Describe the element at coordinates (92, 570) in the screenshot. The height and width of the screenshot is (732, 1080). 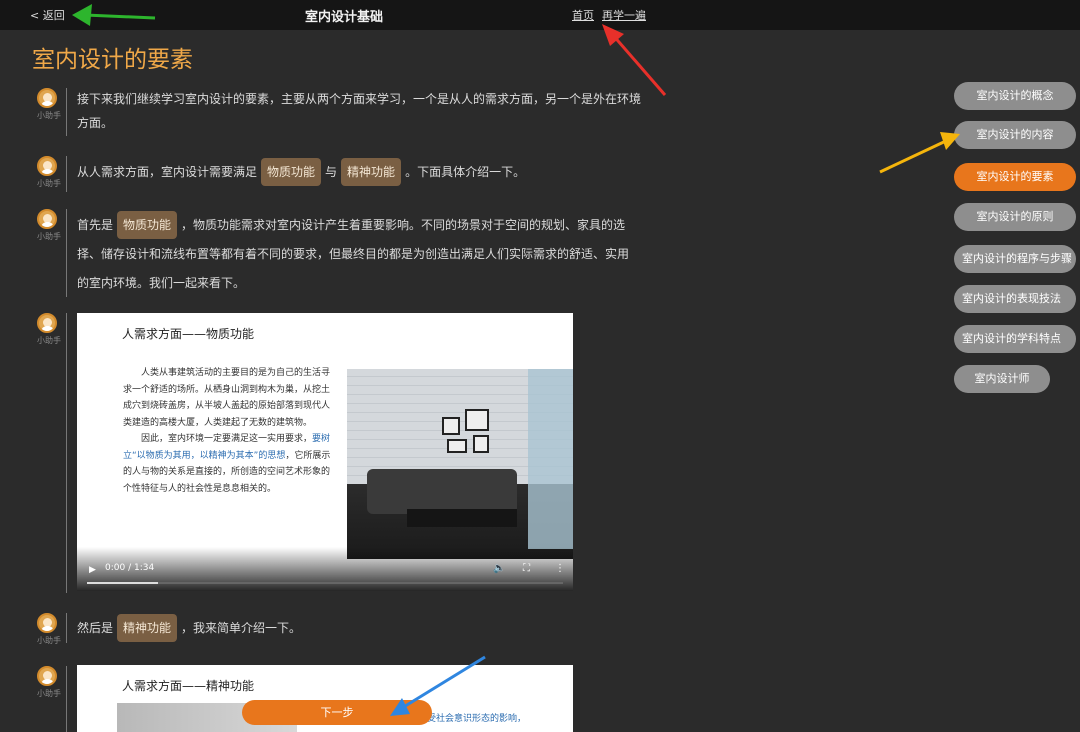
I see `play-icon: ▶` at that location.